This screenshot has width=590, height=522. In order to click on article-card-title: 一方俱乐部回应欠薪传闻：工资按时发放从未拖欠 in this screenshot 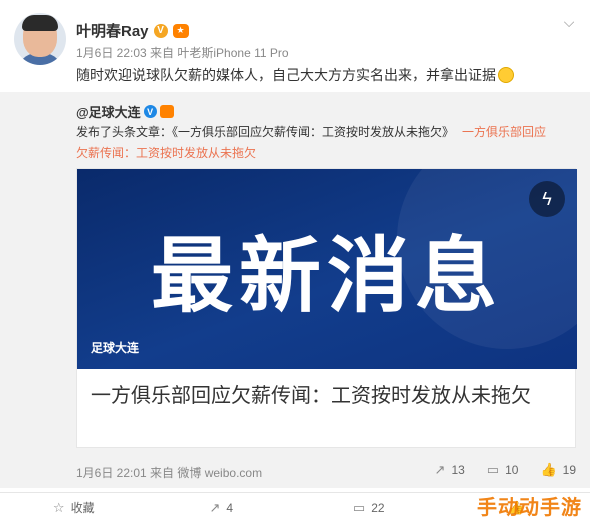, I will do `click(327, 396)`.